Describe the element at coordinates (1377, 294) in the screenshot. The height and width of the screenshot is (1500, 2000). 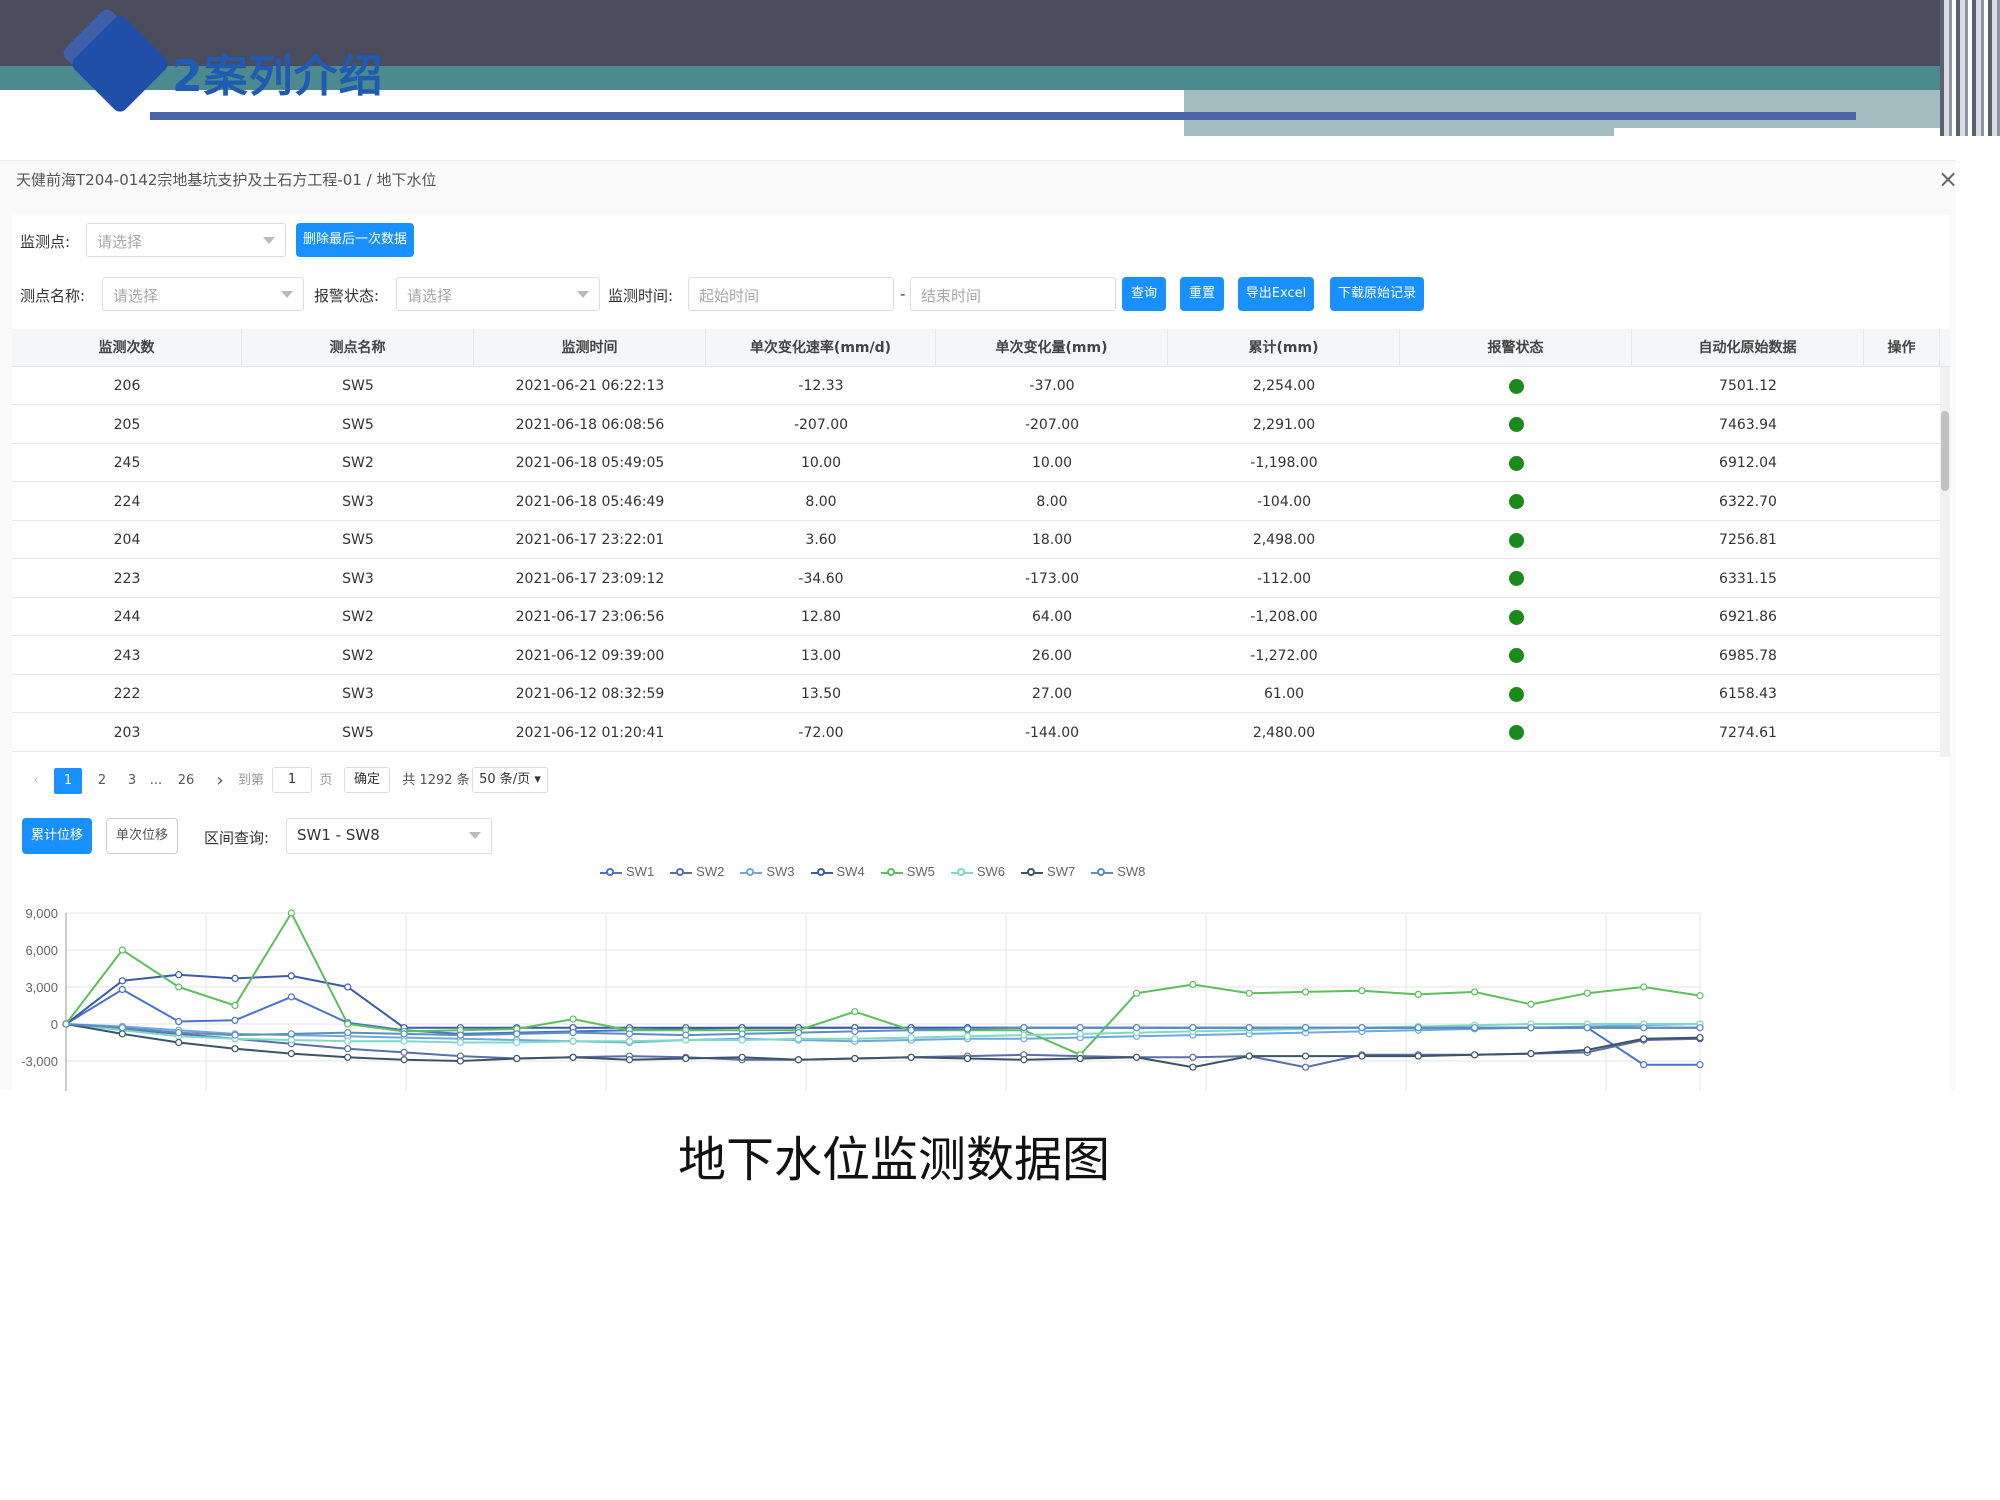
I see `download-records-button: 下载原始记录` at that location.